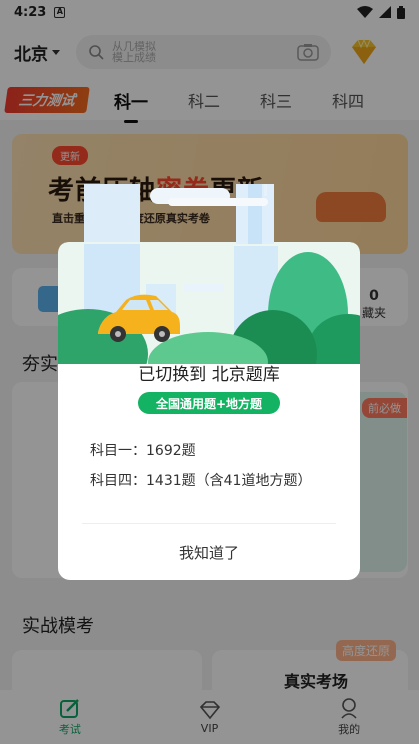 This screenshot has width=419, height=744. Describe the element at coordinates (209, 375) in the screenshot. I see `dialog-title: 已切换到 北京题库` at that location.